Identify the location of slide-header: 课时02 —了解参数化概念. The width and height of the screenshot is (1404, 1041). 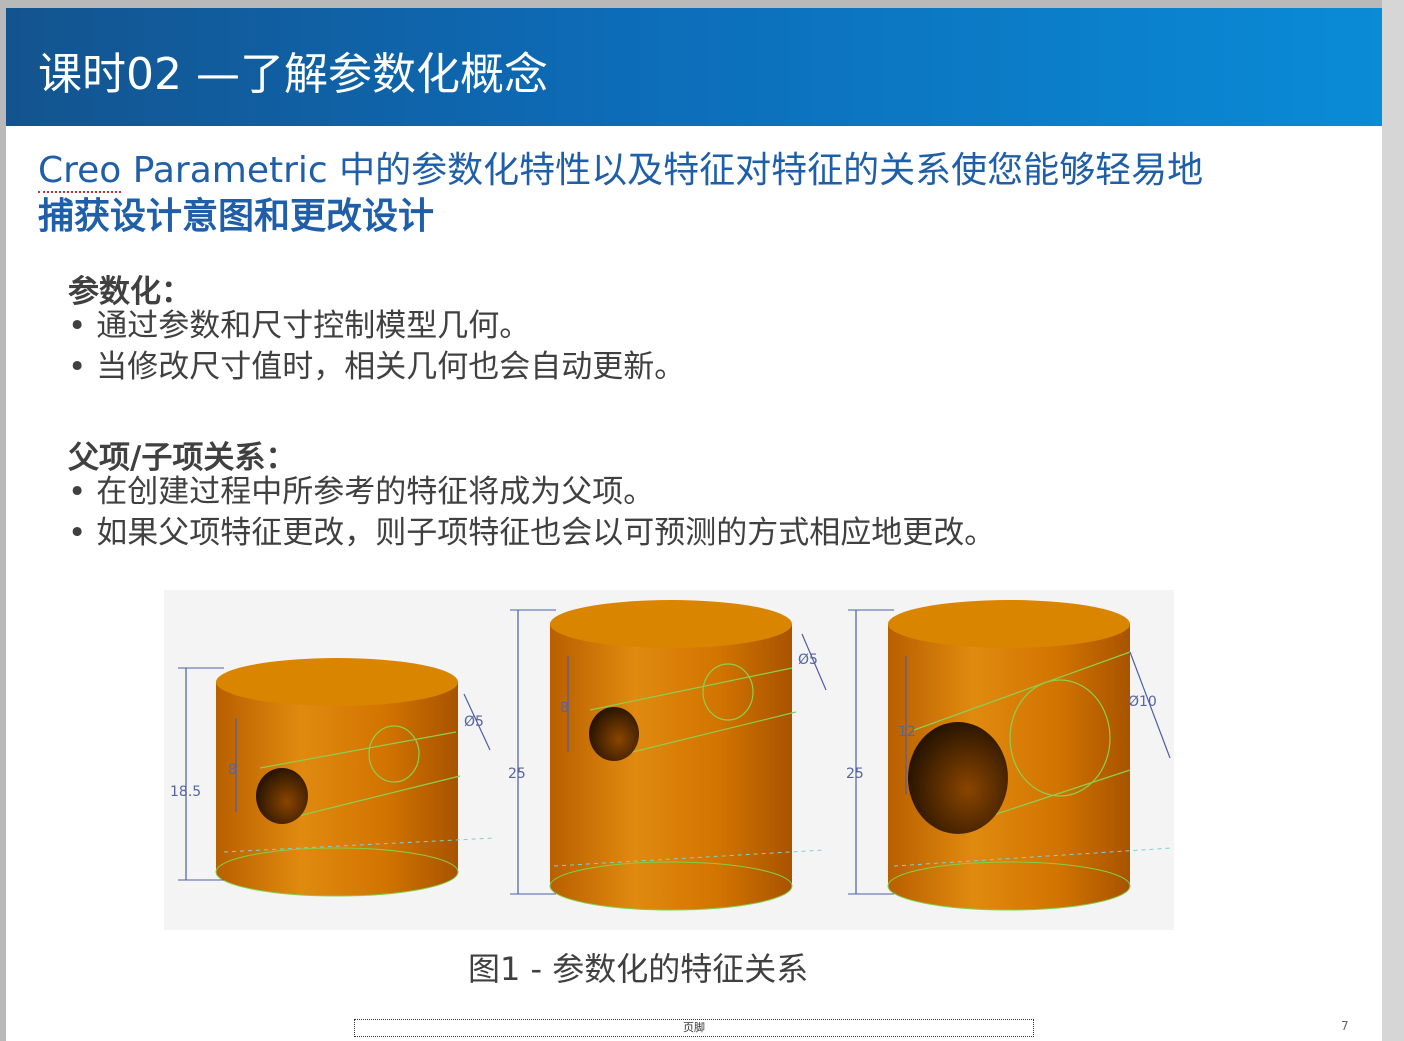
(694, 67).